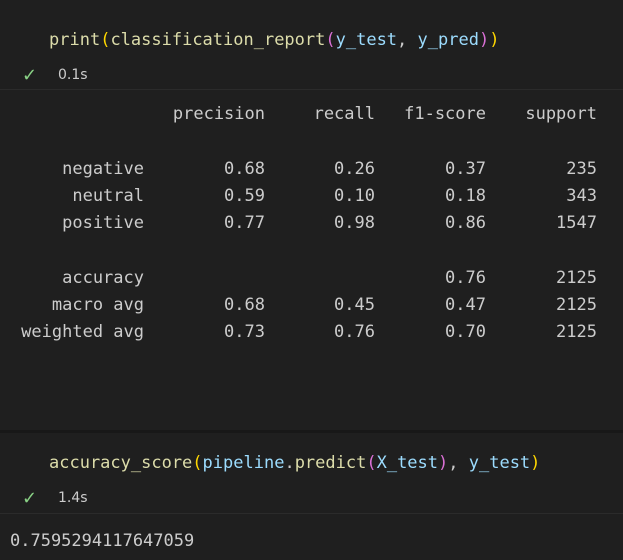 This screenshot has height=560, width=623. I want to click on row-precision: 0.73, so click(244, 332).